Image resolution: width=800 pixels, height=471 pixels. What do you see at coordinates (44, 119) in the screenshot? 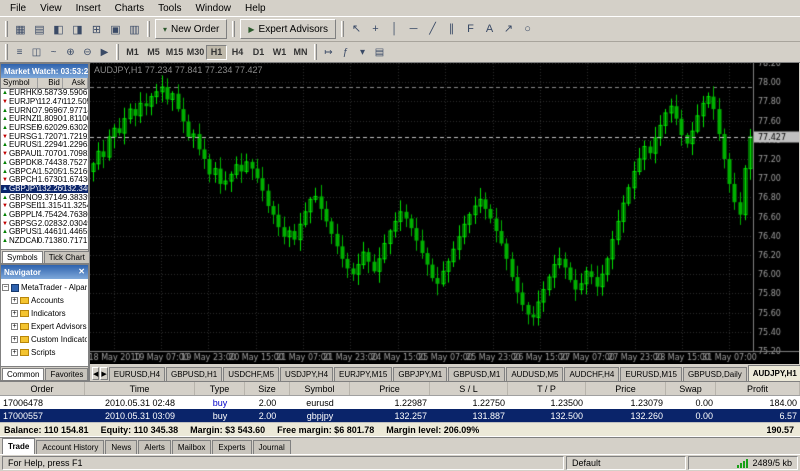
I see `market-watch-row: ▲EURNZD1.809061.81106` at bounding box center [44, 119].